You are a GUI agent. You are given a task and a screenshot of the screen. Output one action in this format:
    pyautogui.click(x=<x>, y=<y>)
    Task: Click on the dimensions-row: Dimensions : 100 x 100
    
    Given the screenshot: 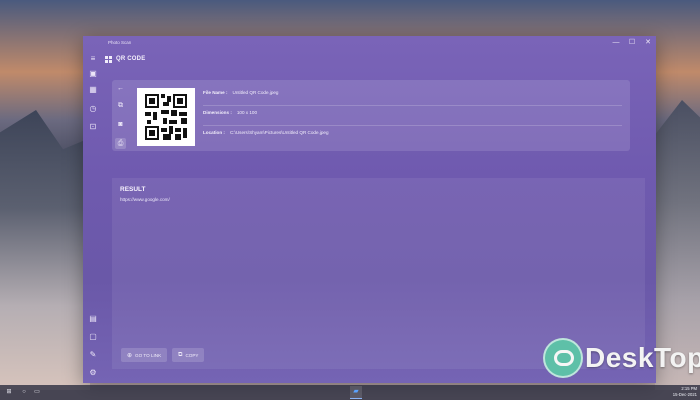 What is the action you would take?
    pyautogui.click(x=412, y=116)
    